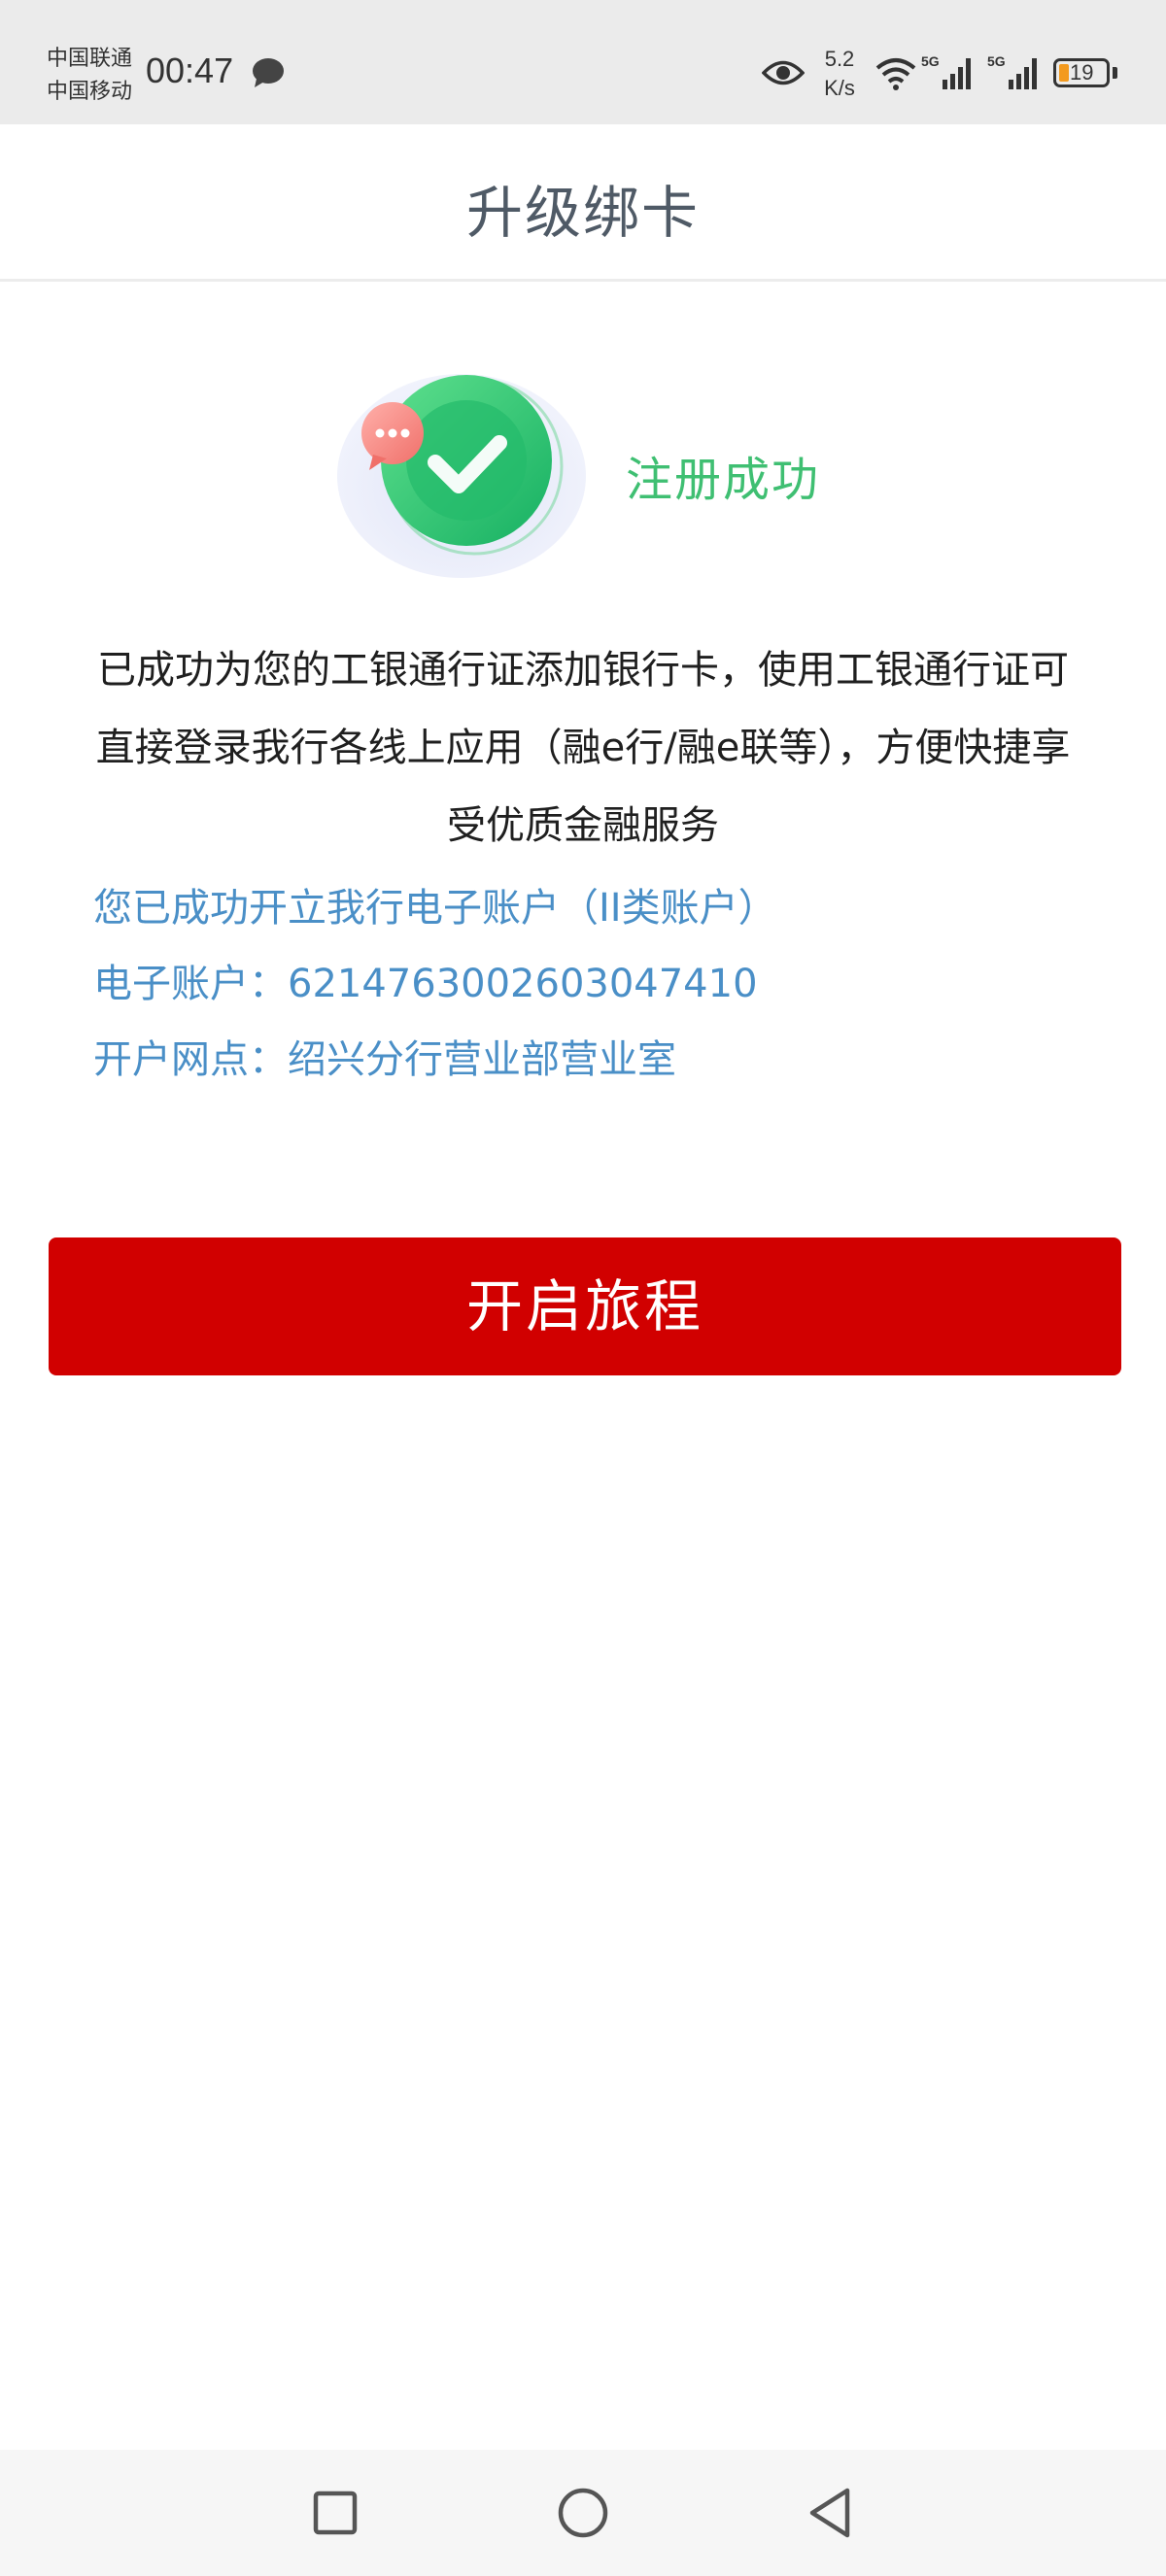  Describe the element at coordinates (583, 62) in the screenshot. I see `status-bar: 中国联通 中国移动 00:47 5.2 K/s 5G 5G 19` at that location.